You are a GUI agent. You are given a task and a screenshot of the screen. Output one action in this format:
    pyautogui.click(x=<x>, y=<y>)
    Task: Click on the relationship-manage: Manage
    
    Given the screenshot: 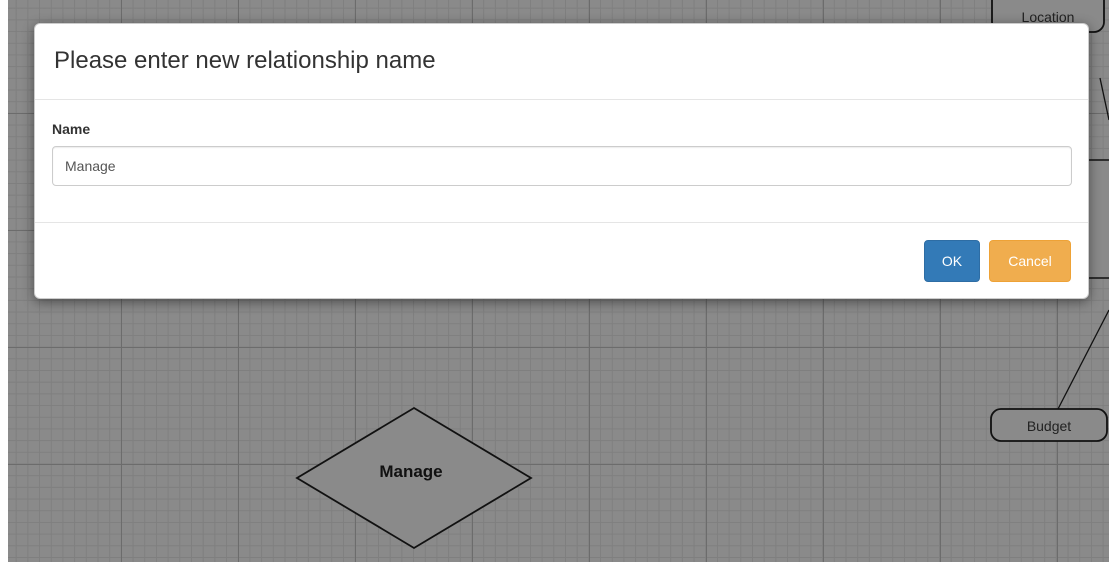 What is the action you would take?
    pyautogui.click(x=414, y=478)
    